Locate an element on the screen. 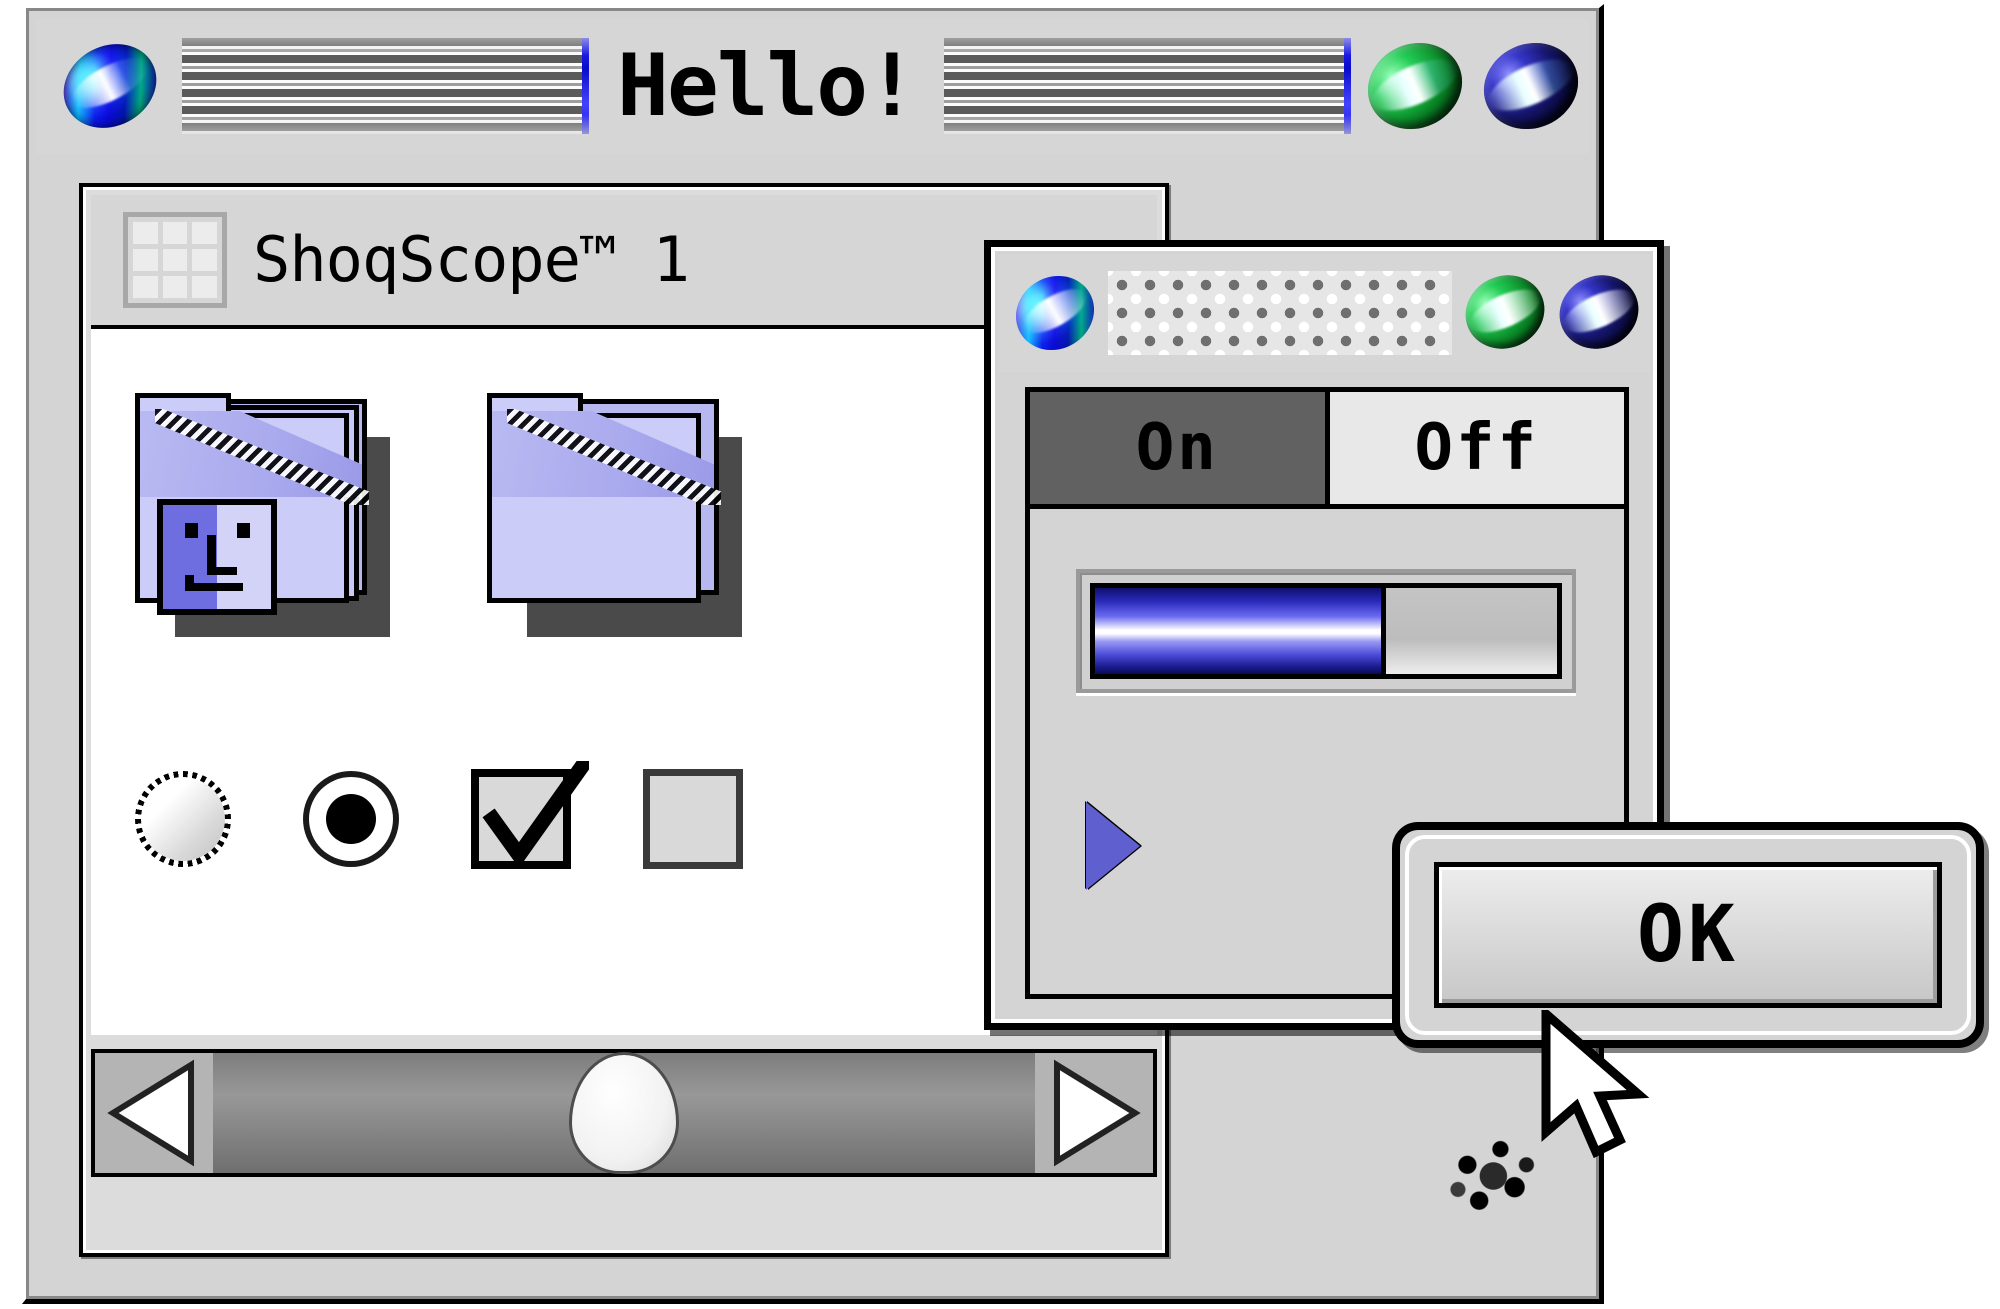  arrow-pointer is located at coordinates (1595, 1087).